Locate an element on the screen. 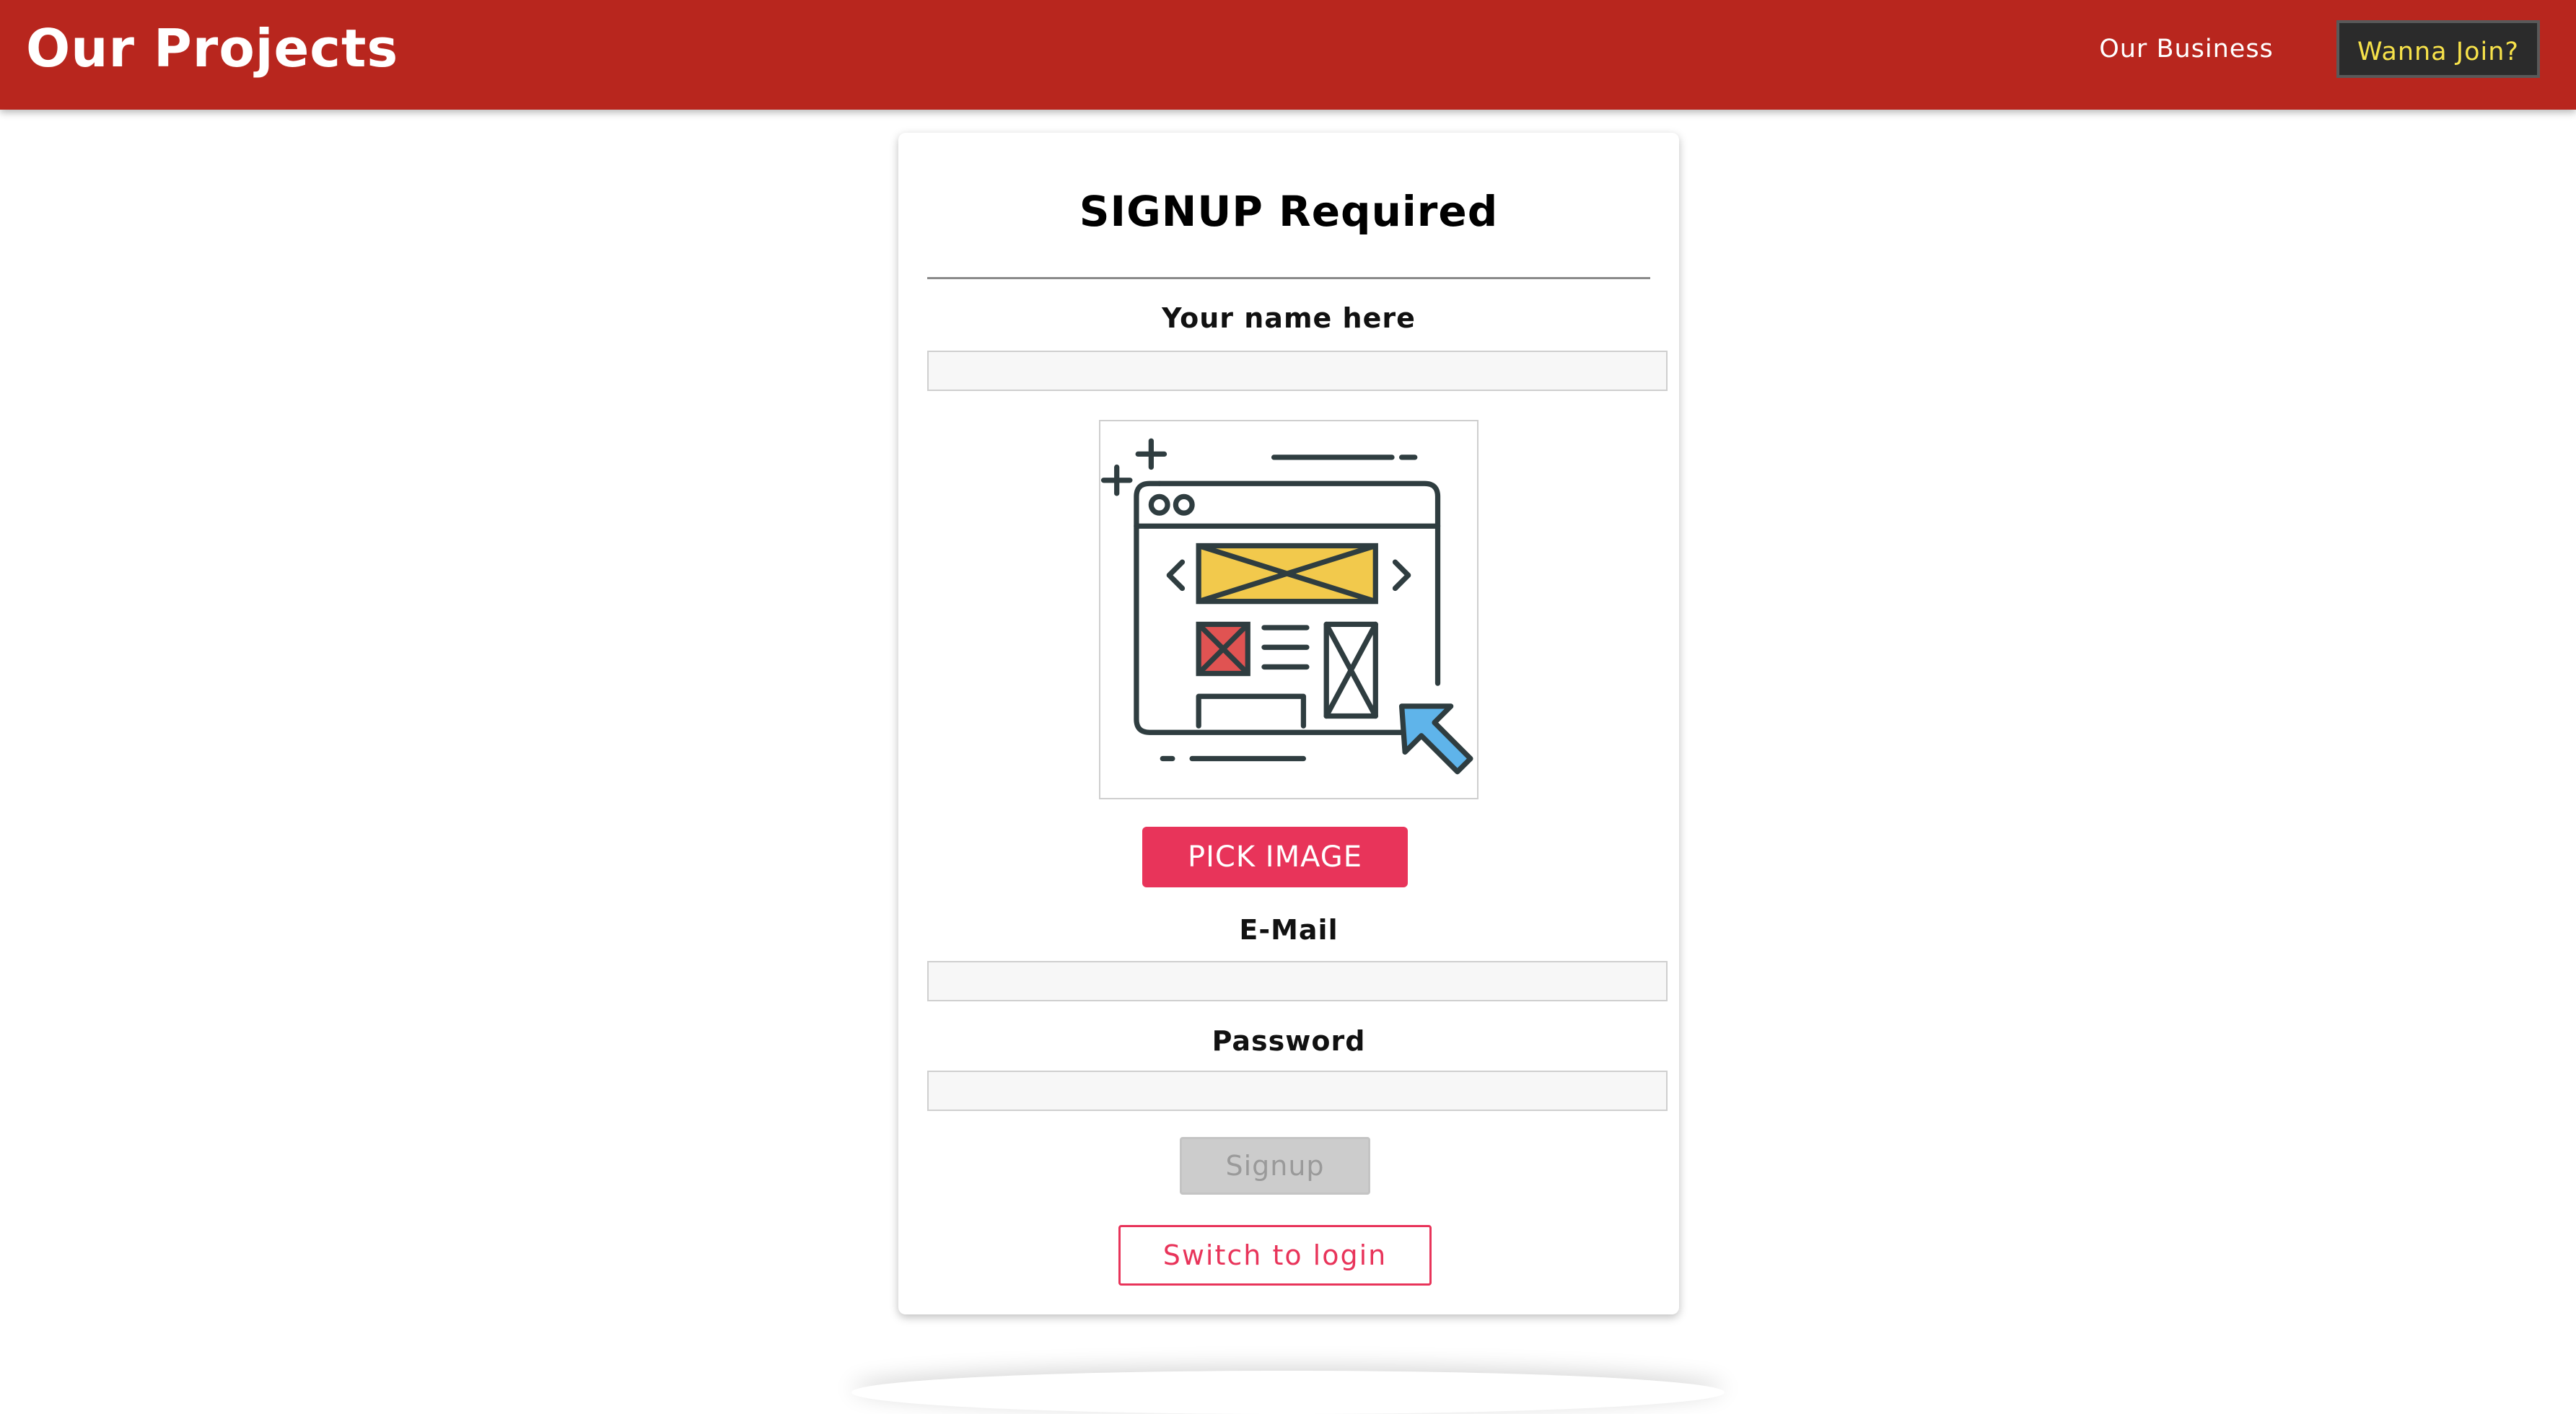 Image resolution: width=2576 pixels, height=1414 pixels. signup-title: SIGNUP Required is located at coordinates (1289, 211).